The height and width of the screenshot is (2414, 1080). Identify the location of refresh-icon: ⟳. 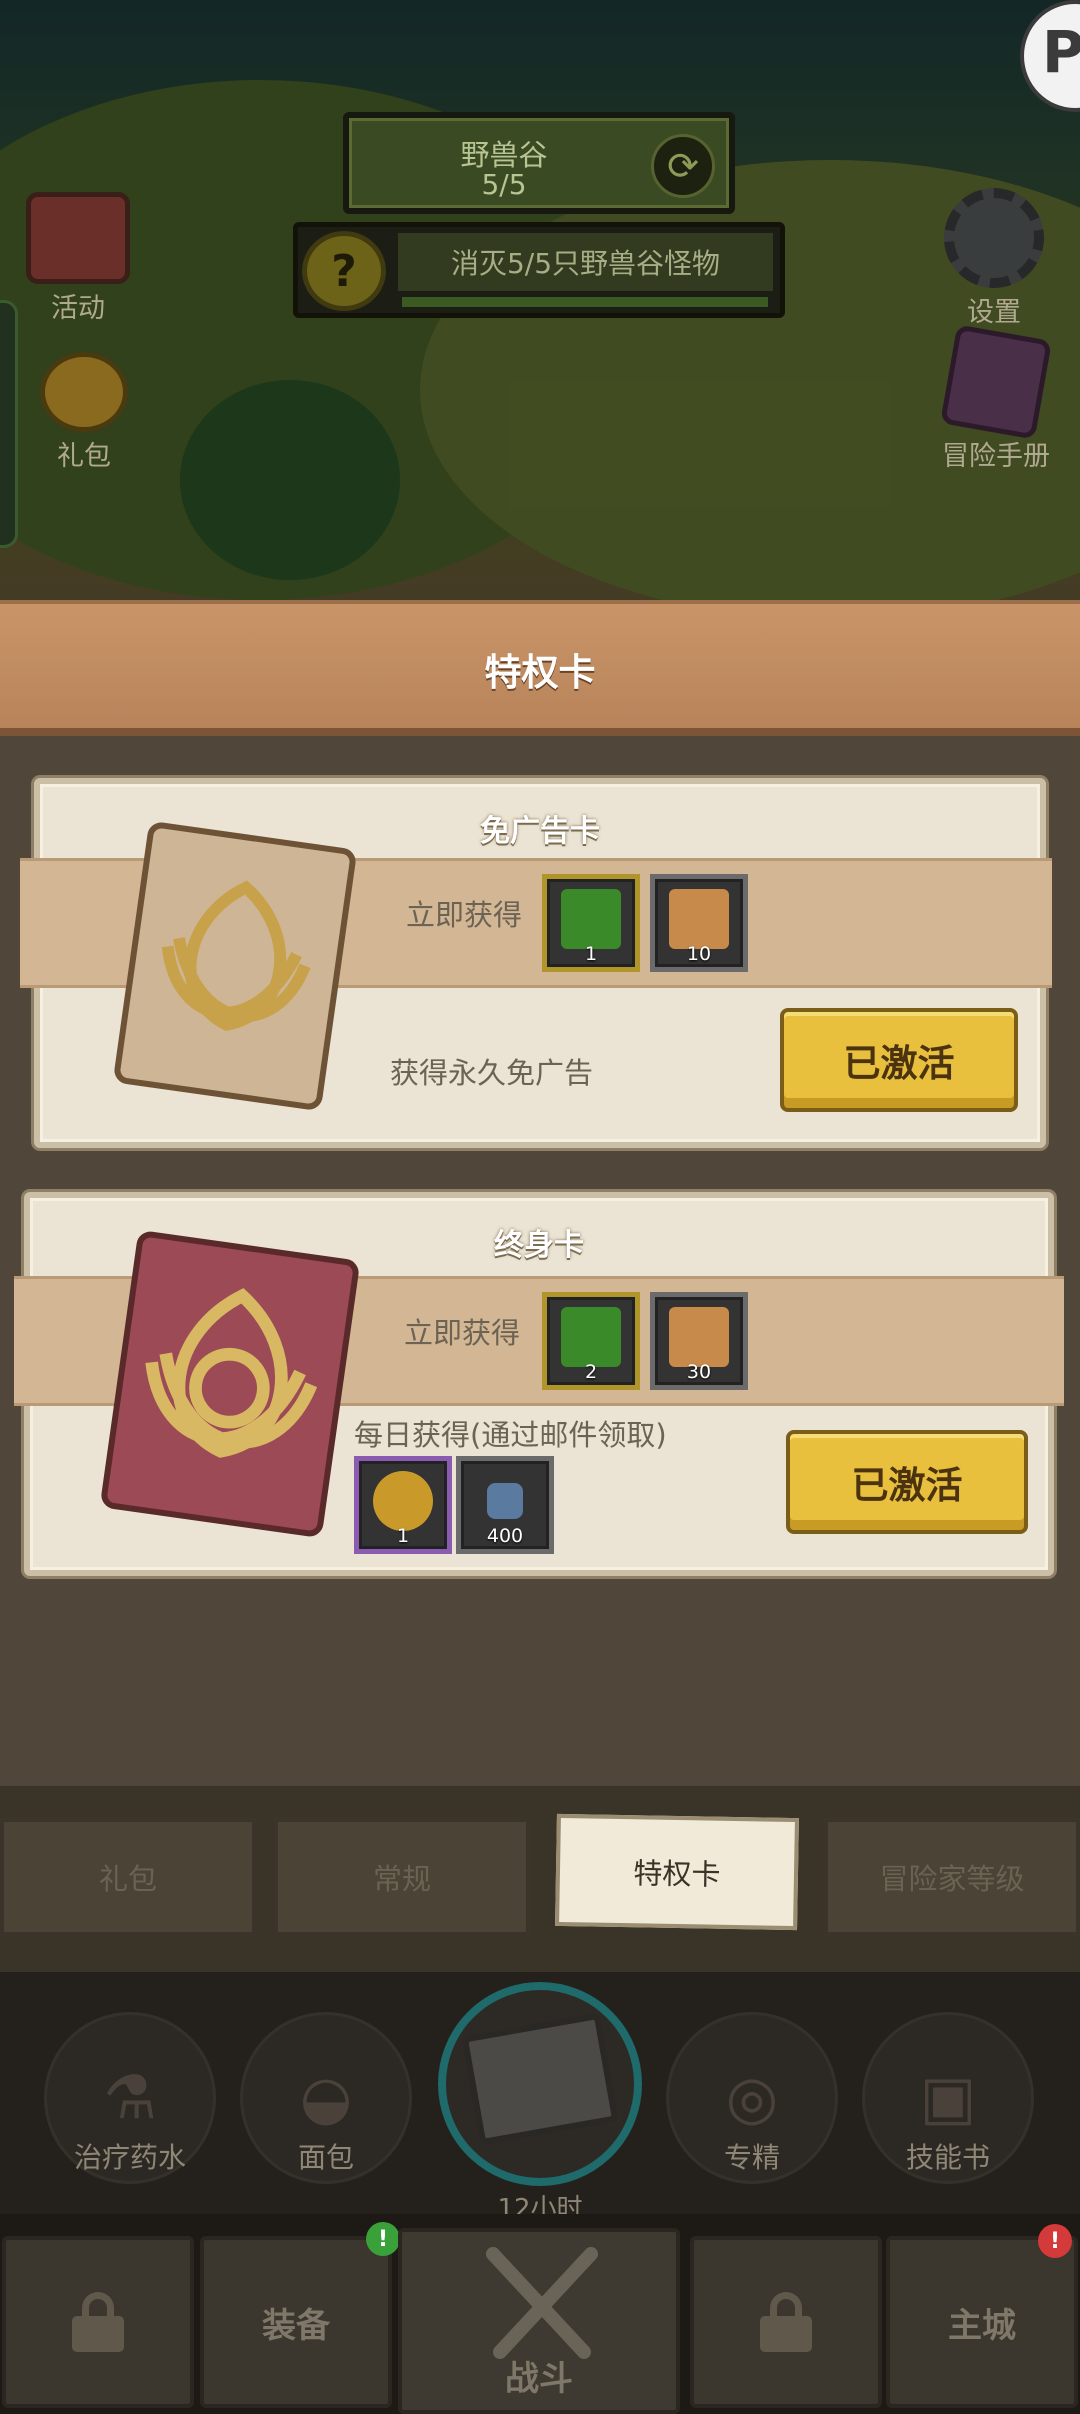
(683, 166).